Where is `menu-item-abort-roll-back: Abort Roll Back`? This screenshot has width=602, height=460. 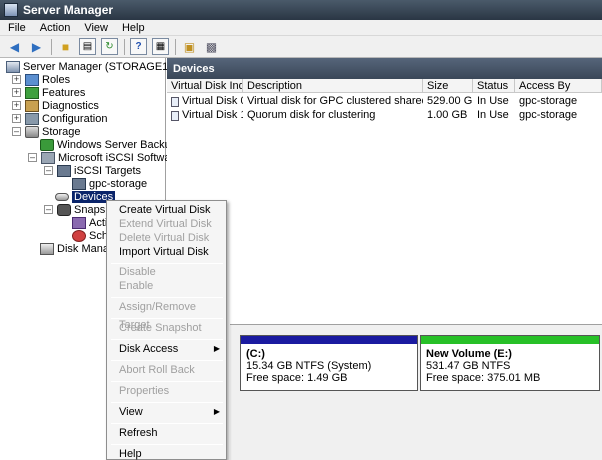
menu-item-abort-roll-back: Abort Roll Back is located at coordinates (166, 370).